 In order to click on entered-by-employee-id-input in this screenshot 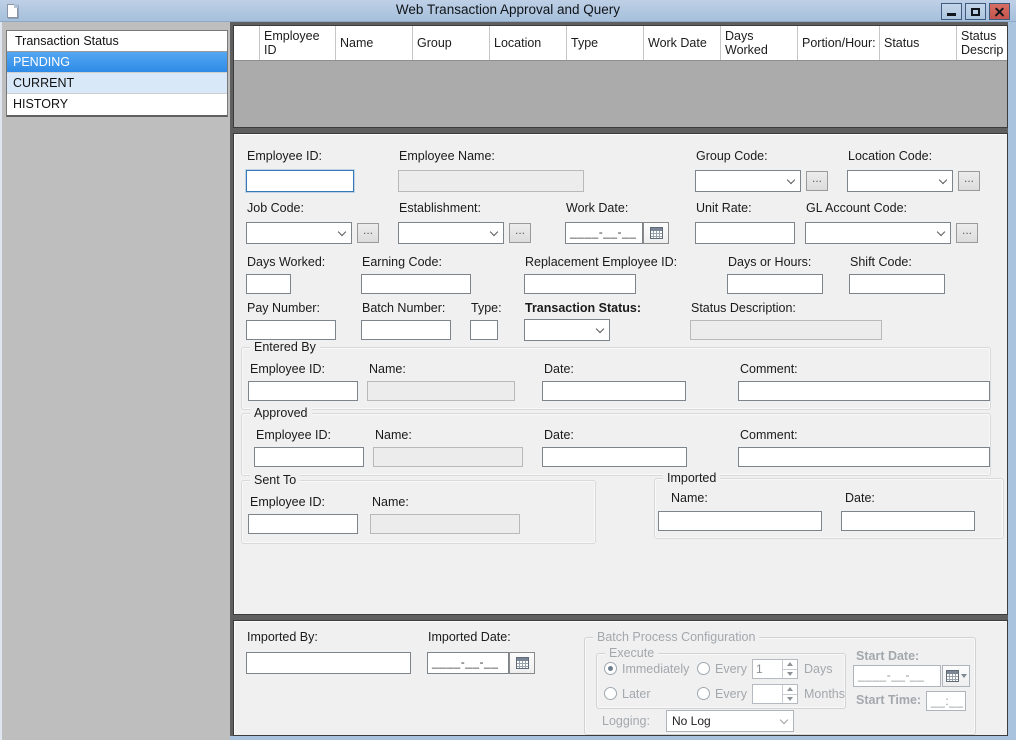, I will do `click(303, 391)`.